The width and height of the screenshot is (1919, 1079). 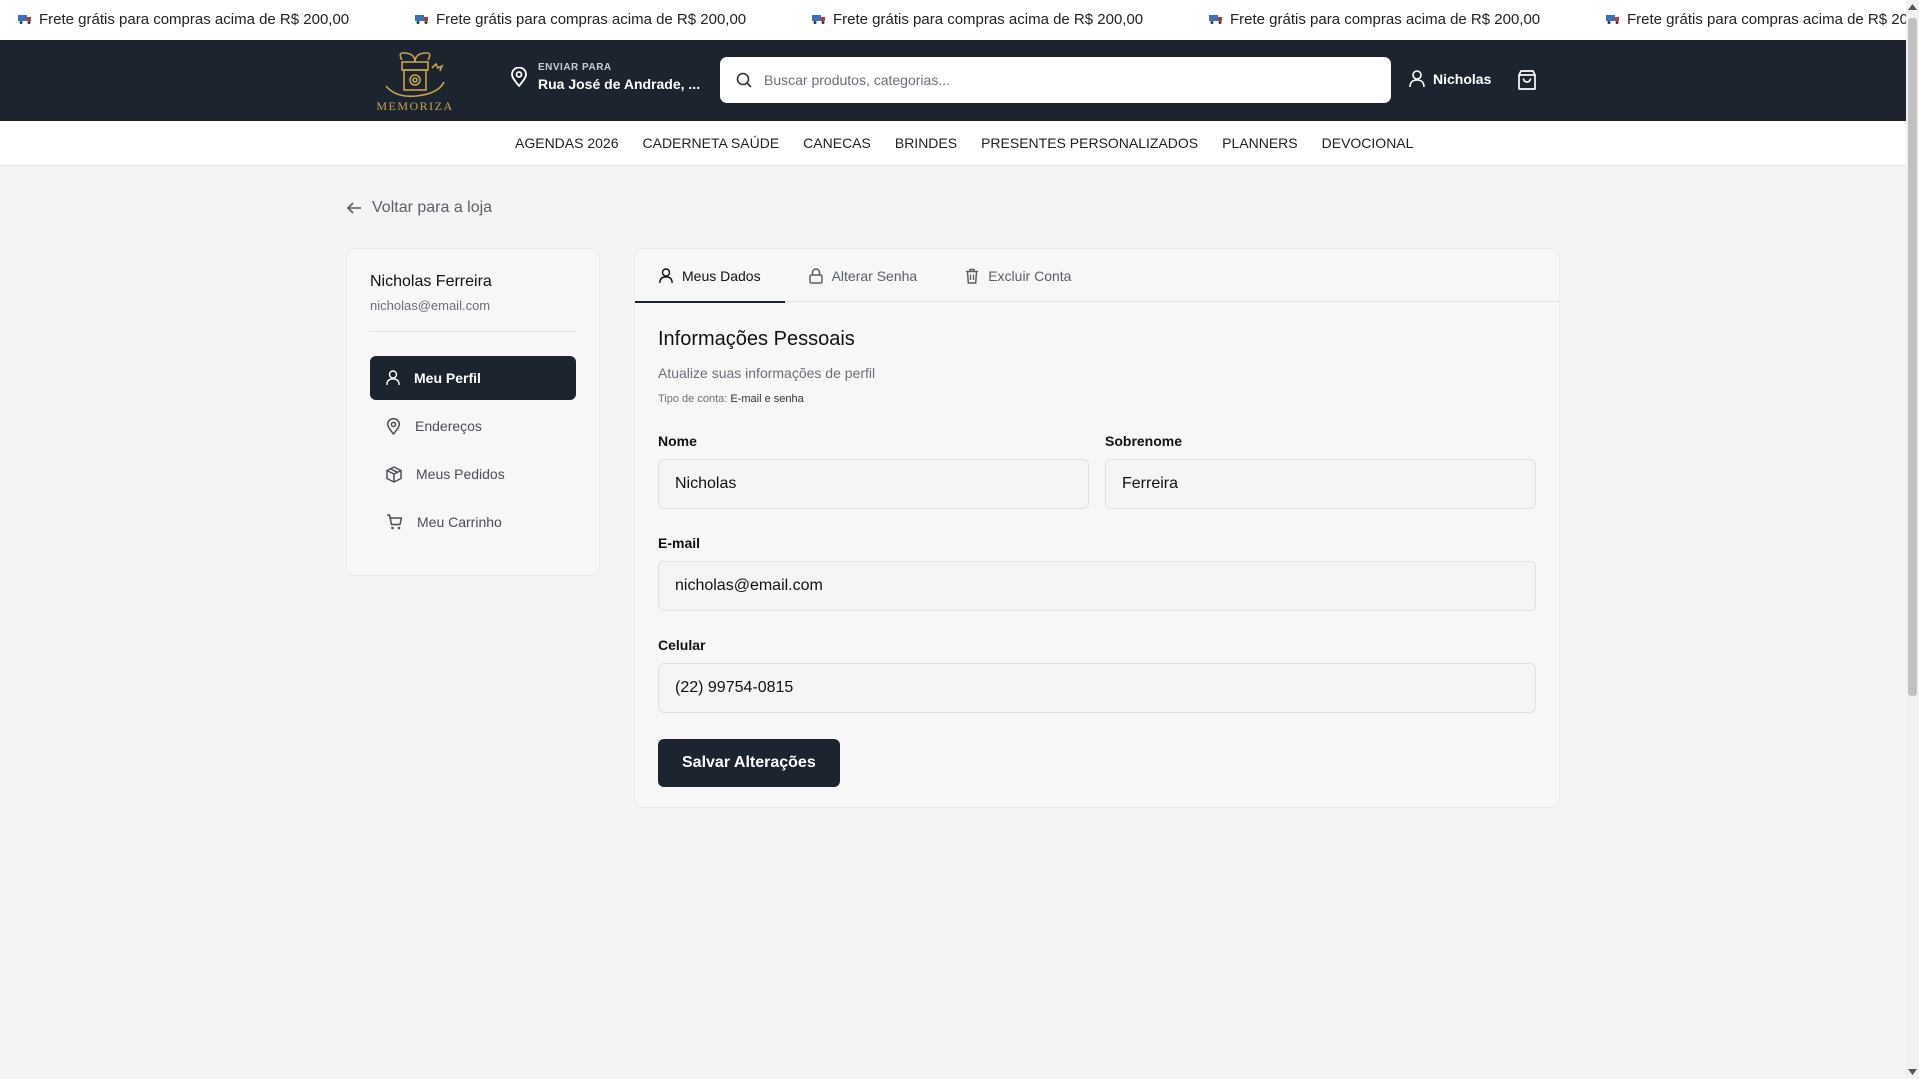 I want to click on divider, so click(x=473, y=331).